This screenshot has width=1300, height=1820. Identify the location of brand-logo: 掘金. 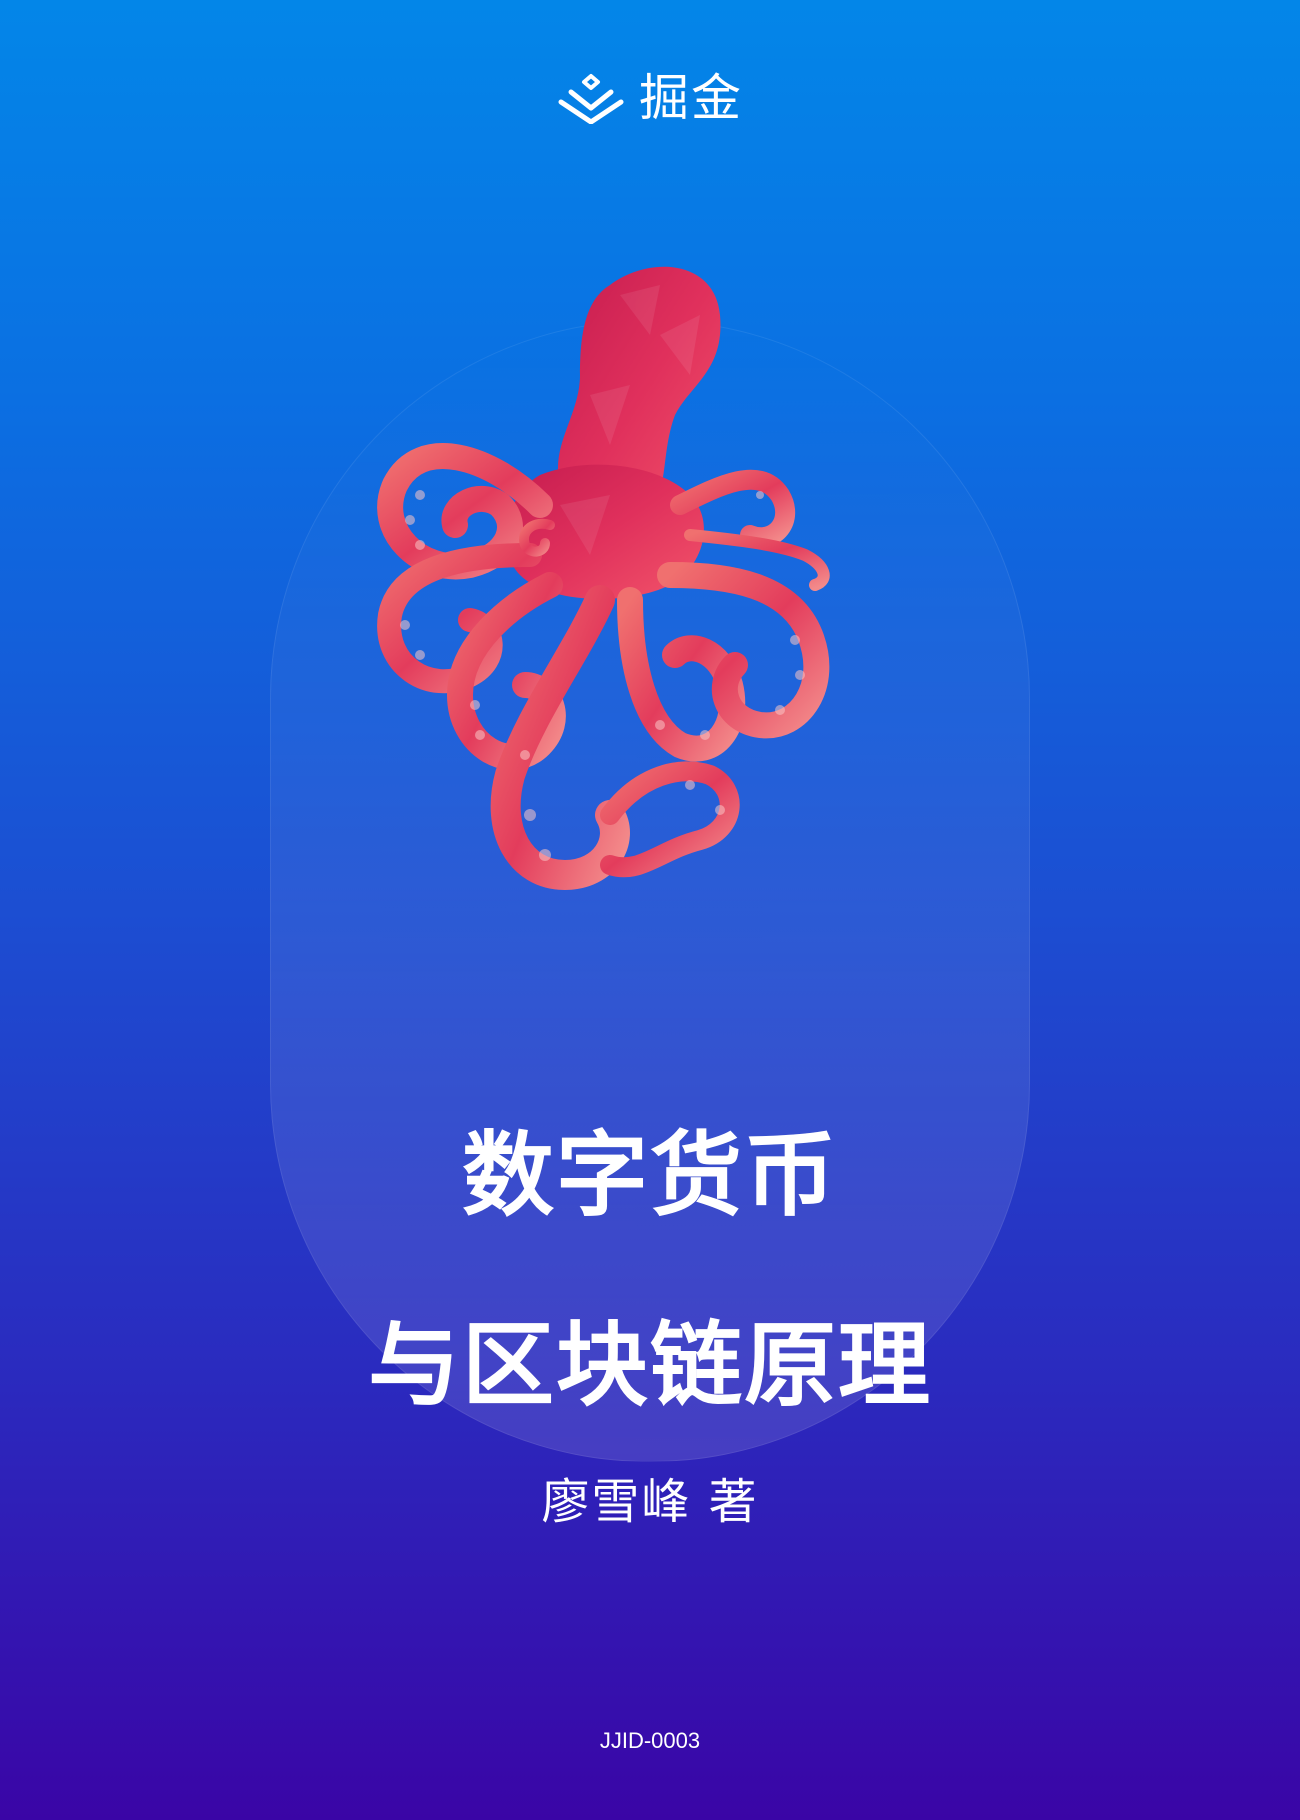
(650, 98).